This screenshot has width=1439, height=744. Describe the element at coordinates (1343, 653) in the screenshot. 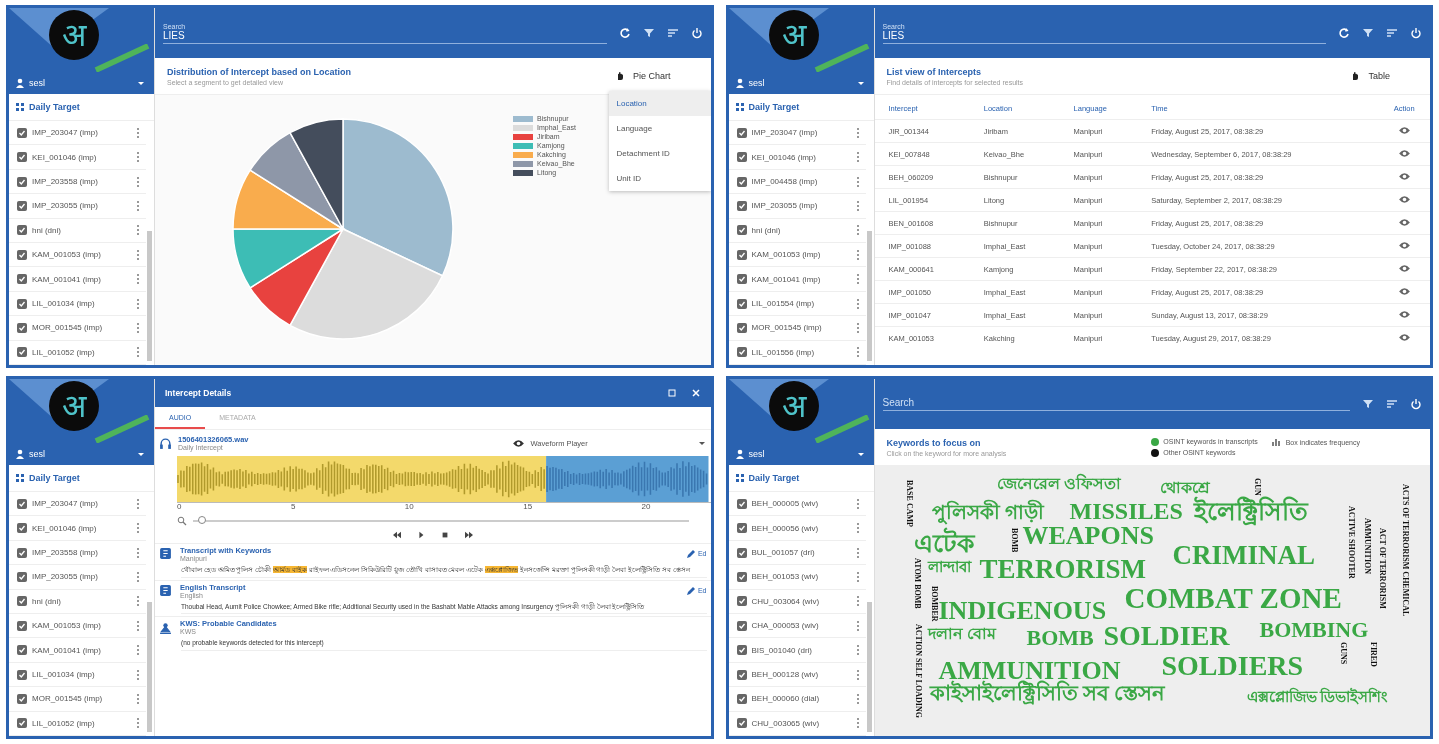

I see `keyword: GUNS` at that location.